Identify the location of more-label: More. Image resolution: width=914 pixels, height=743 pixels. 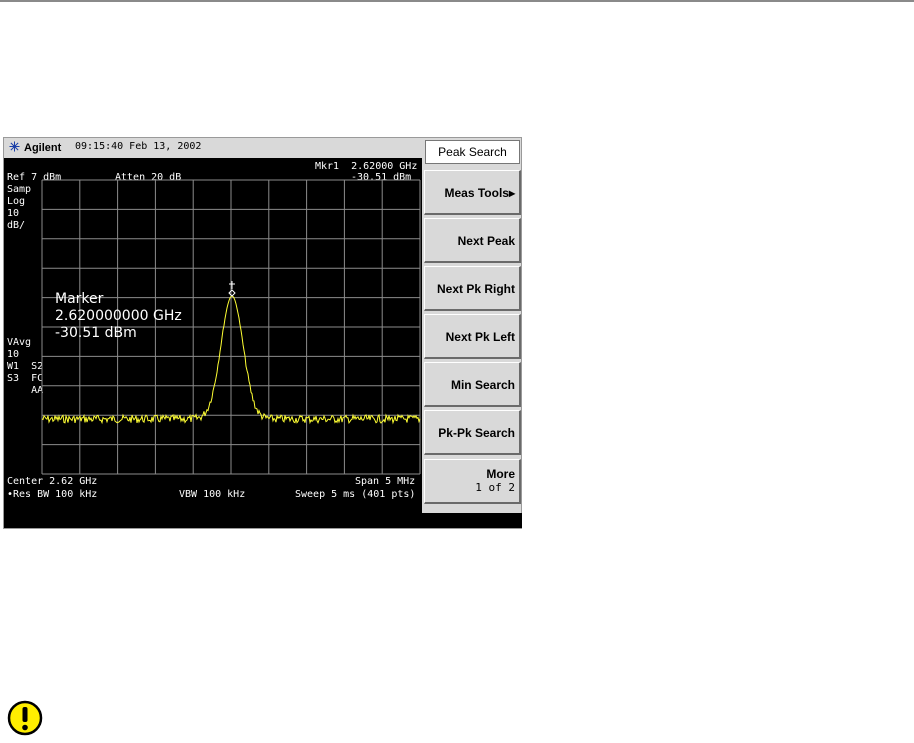
(500, 474).